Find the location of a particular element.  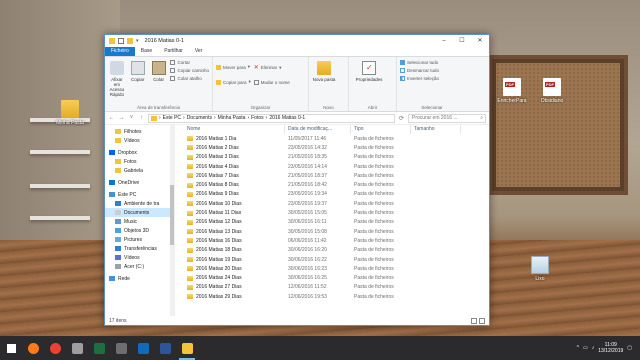

sidebar-item-label: Music is located at coordinates (131, 221).